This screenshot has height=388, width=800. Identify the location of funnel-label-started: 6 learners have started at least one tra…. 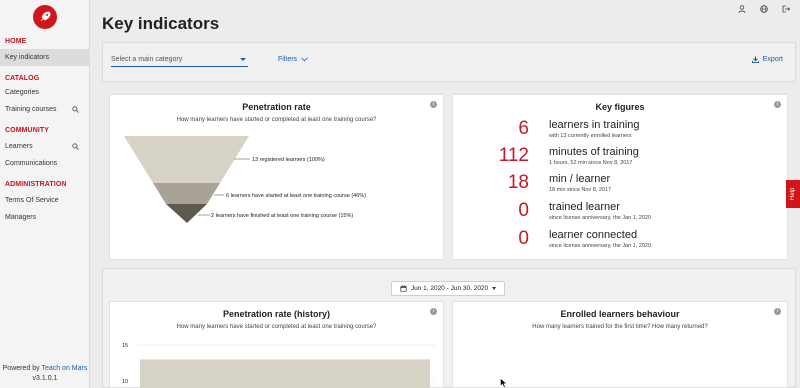
(296, 196).